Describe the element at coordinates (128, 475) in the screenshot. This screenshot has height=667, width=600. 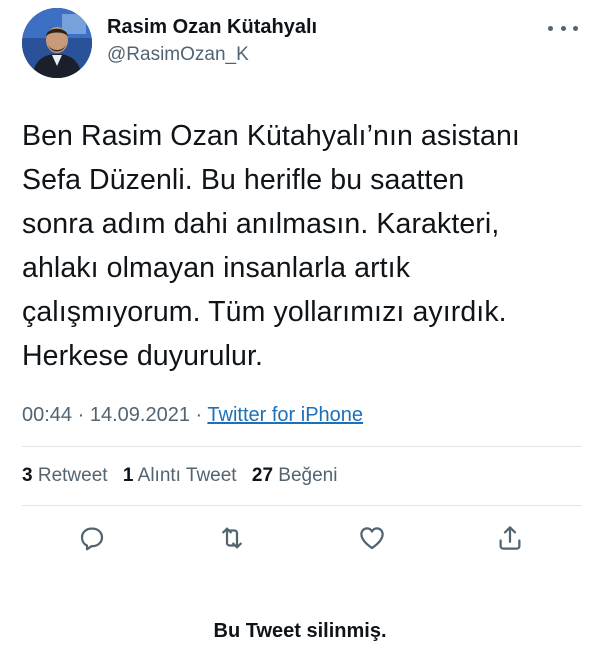
I see `quotes-count: 1` at that location.